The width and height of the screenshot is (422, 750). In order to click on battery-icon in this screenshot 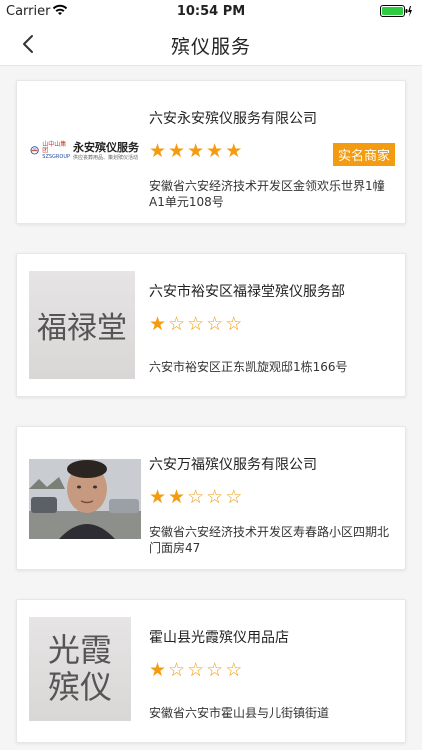, I will do `click(397, 11)`.